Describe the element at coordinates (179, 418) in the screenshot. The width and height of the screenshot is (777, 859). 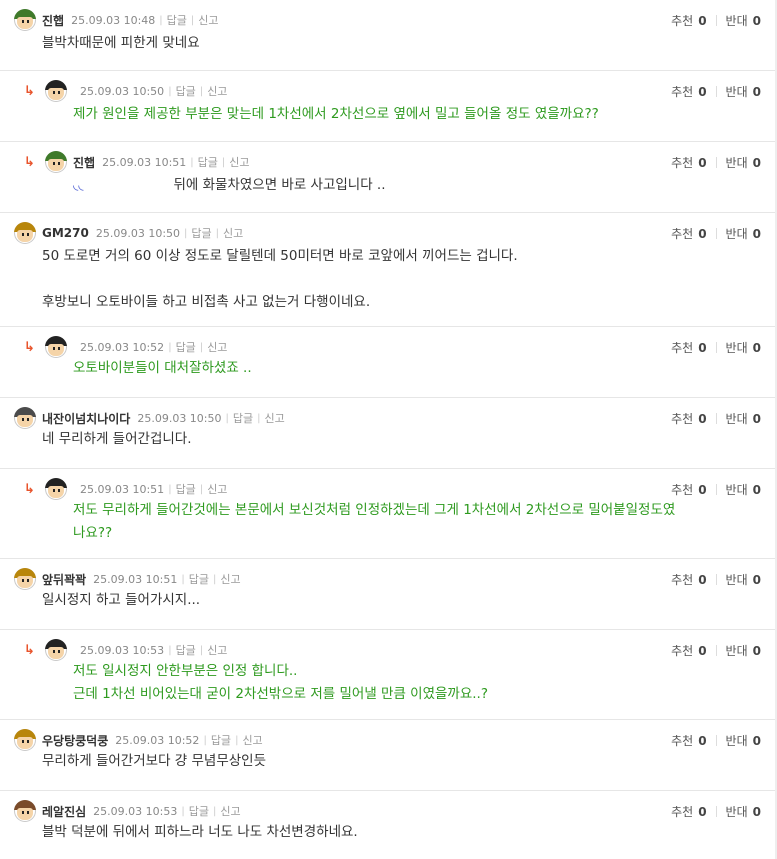
I see `comment-date: 25.09.03 10:50` at that location.